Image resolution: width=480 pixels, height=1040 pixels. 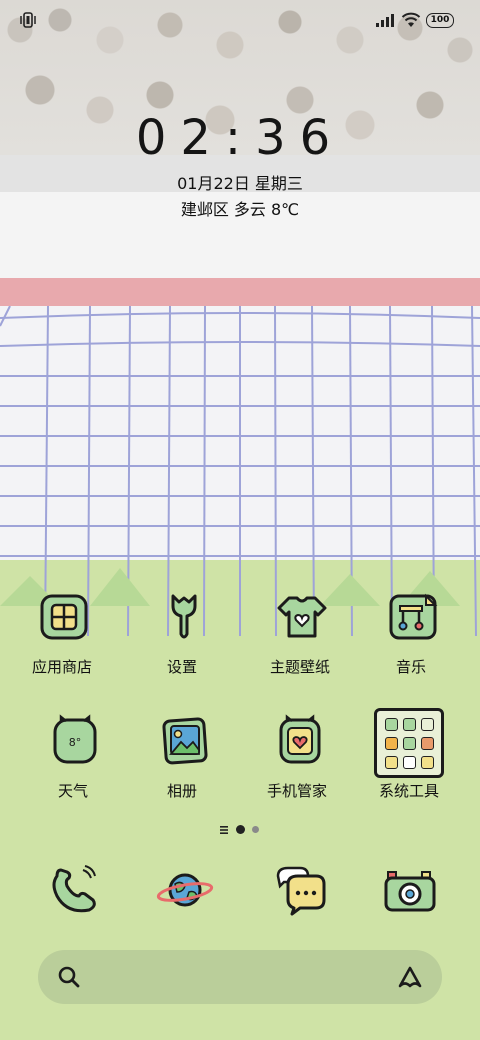 What do you see at coordinates (408, 791) in the screenshot?
I see `app-label: 系统工具` at bounding box center [408, 791].